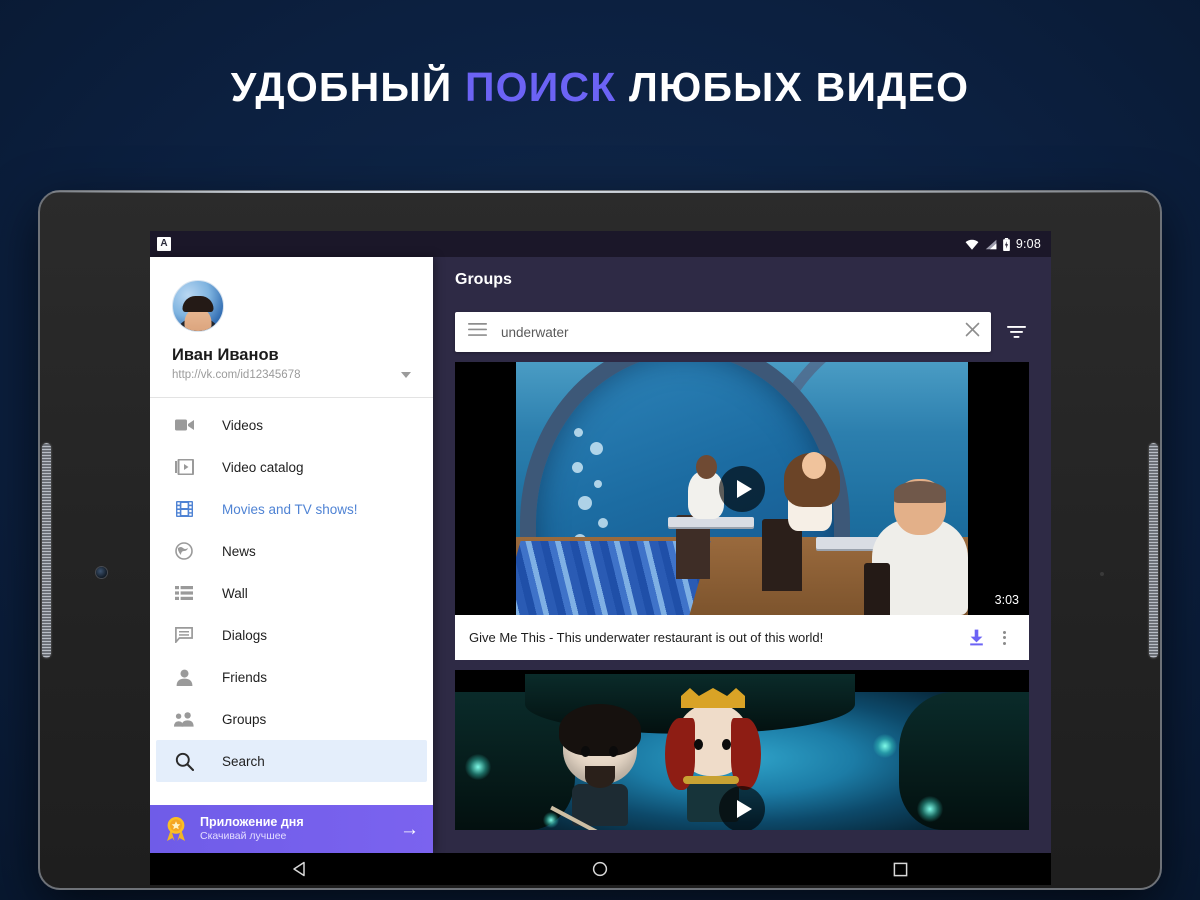 The width and height of the screenshot is (1200, 900). What do you see at coordinates (291, 397) in the screenshot?
I see `divider` at bounding box center [291, 397].